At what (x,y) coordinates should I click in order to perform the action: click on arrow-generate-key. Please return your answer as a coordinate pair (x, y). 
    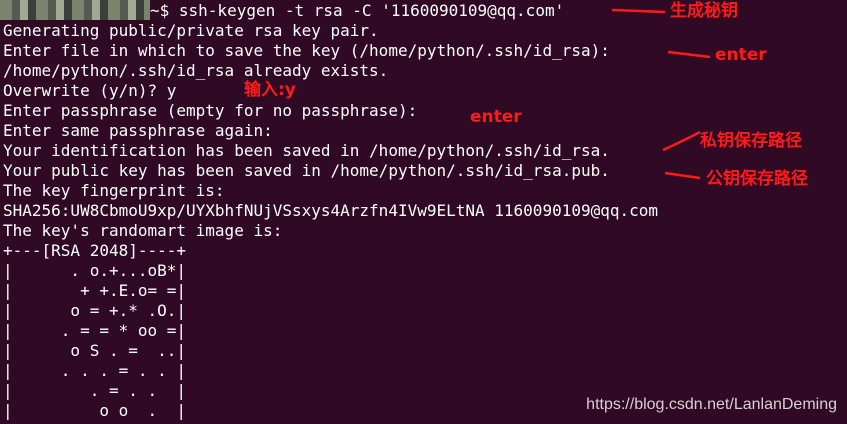
    Looking at the image, I should click on (638, 11).